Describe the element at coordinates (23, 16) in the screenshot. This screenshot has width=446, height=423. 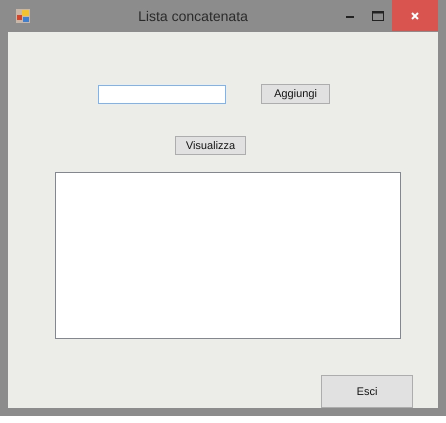
I see `app-icon` at that location.